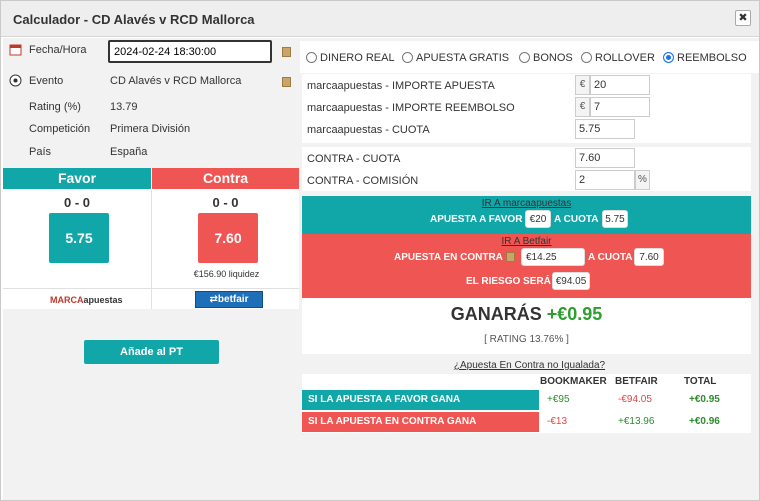 This screenshot has width=760, height=501. Describe the element at coordinates (605, 180) in the screenshot. I see `contra-comision-input` at that location.